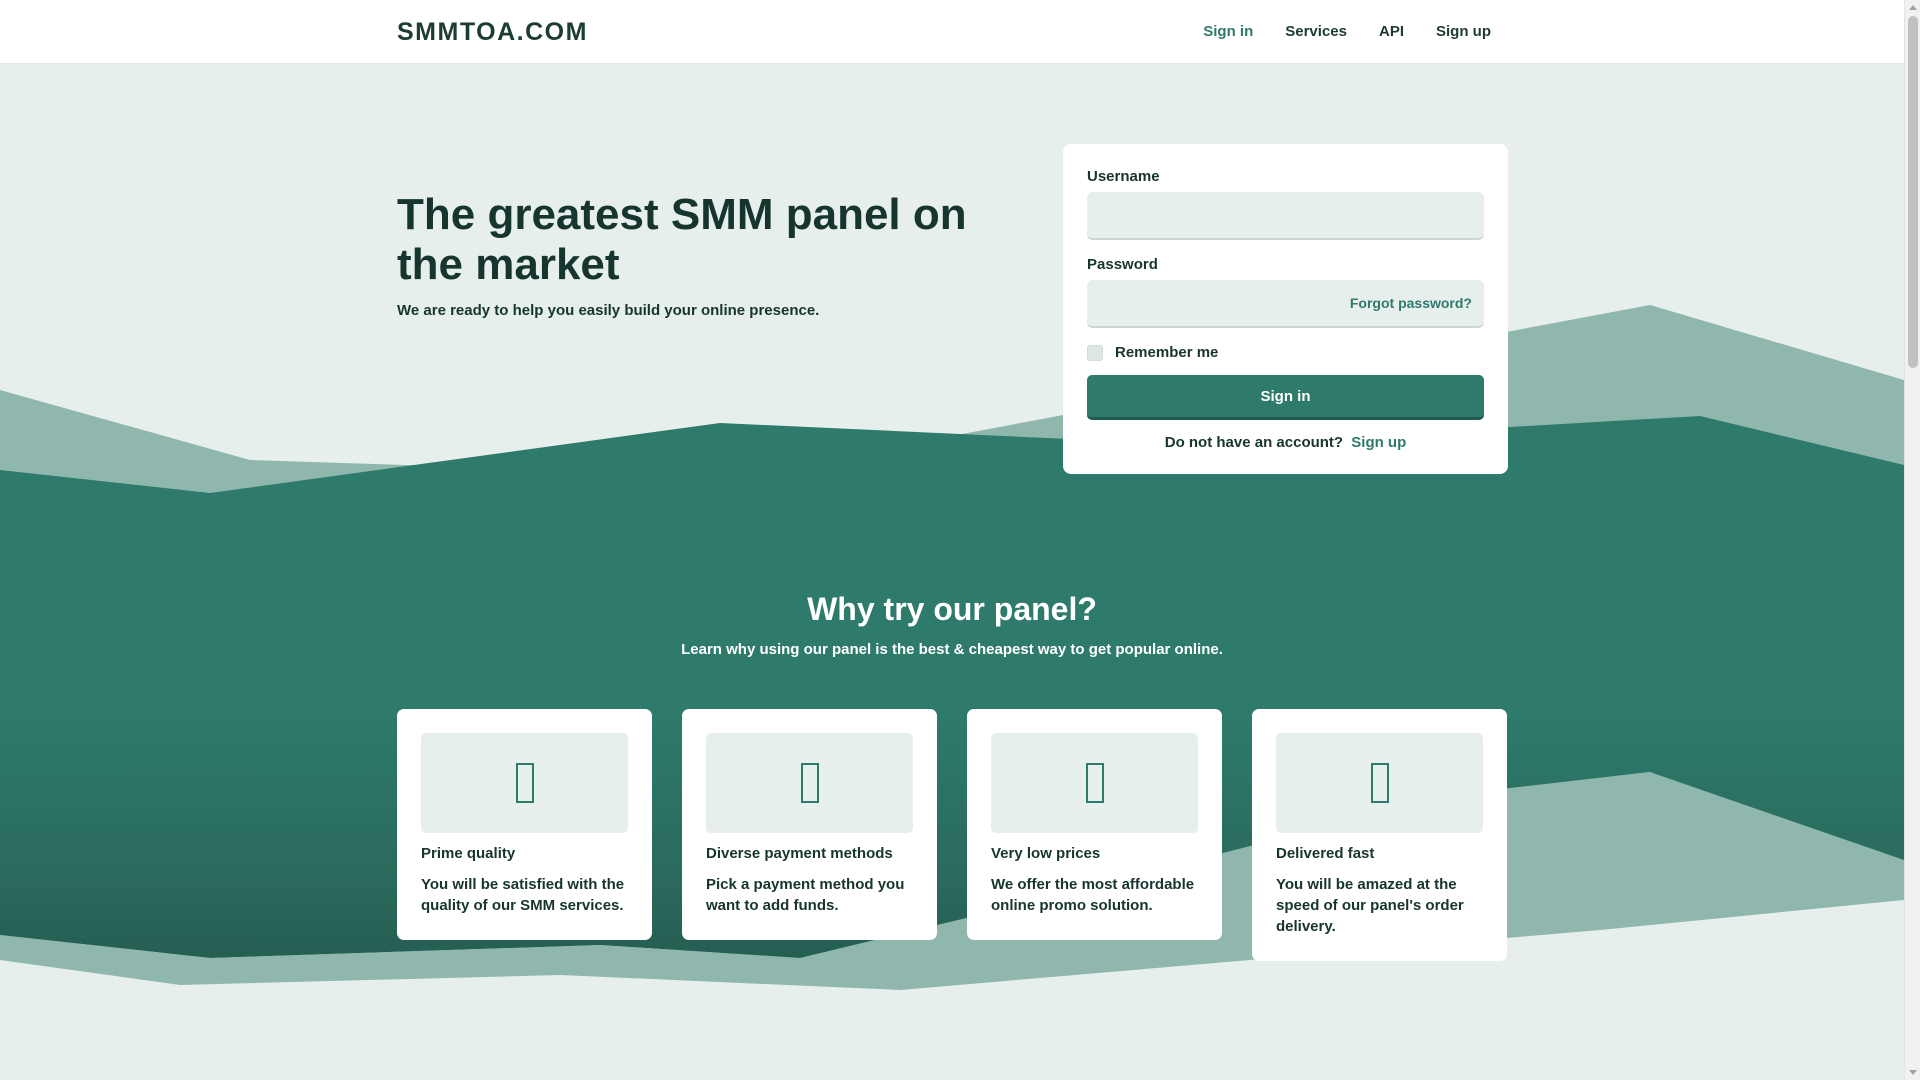 The height and width of the screenshot is (1080, 1920). What do you see at coordinates (799, 853) in the screenshot?
I see `feature-title: Diverse payment methods` at bounding box center [799, 853].